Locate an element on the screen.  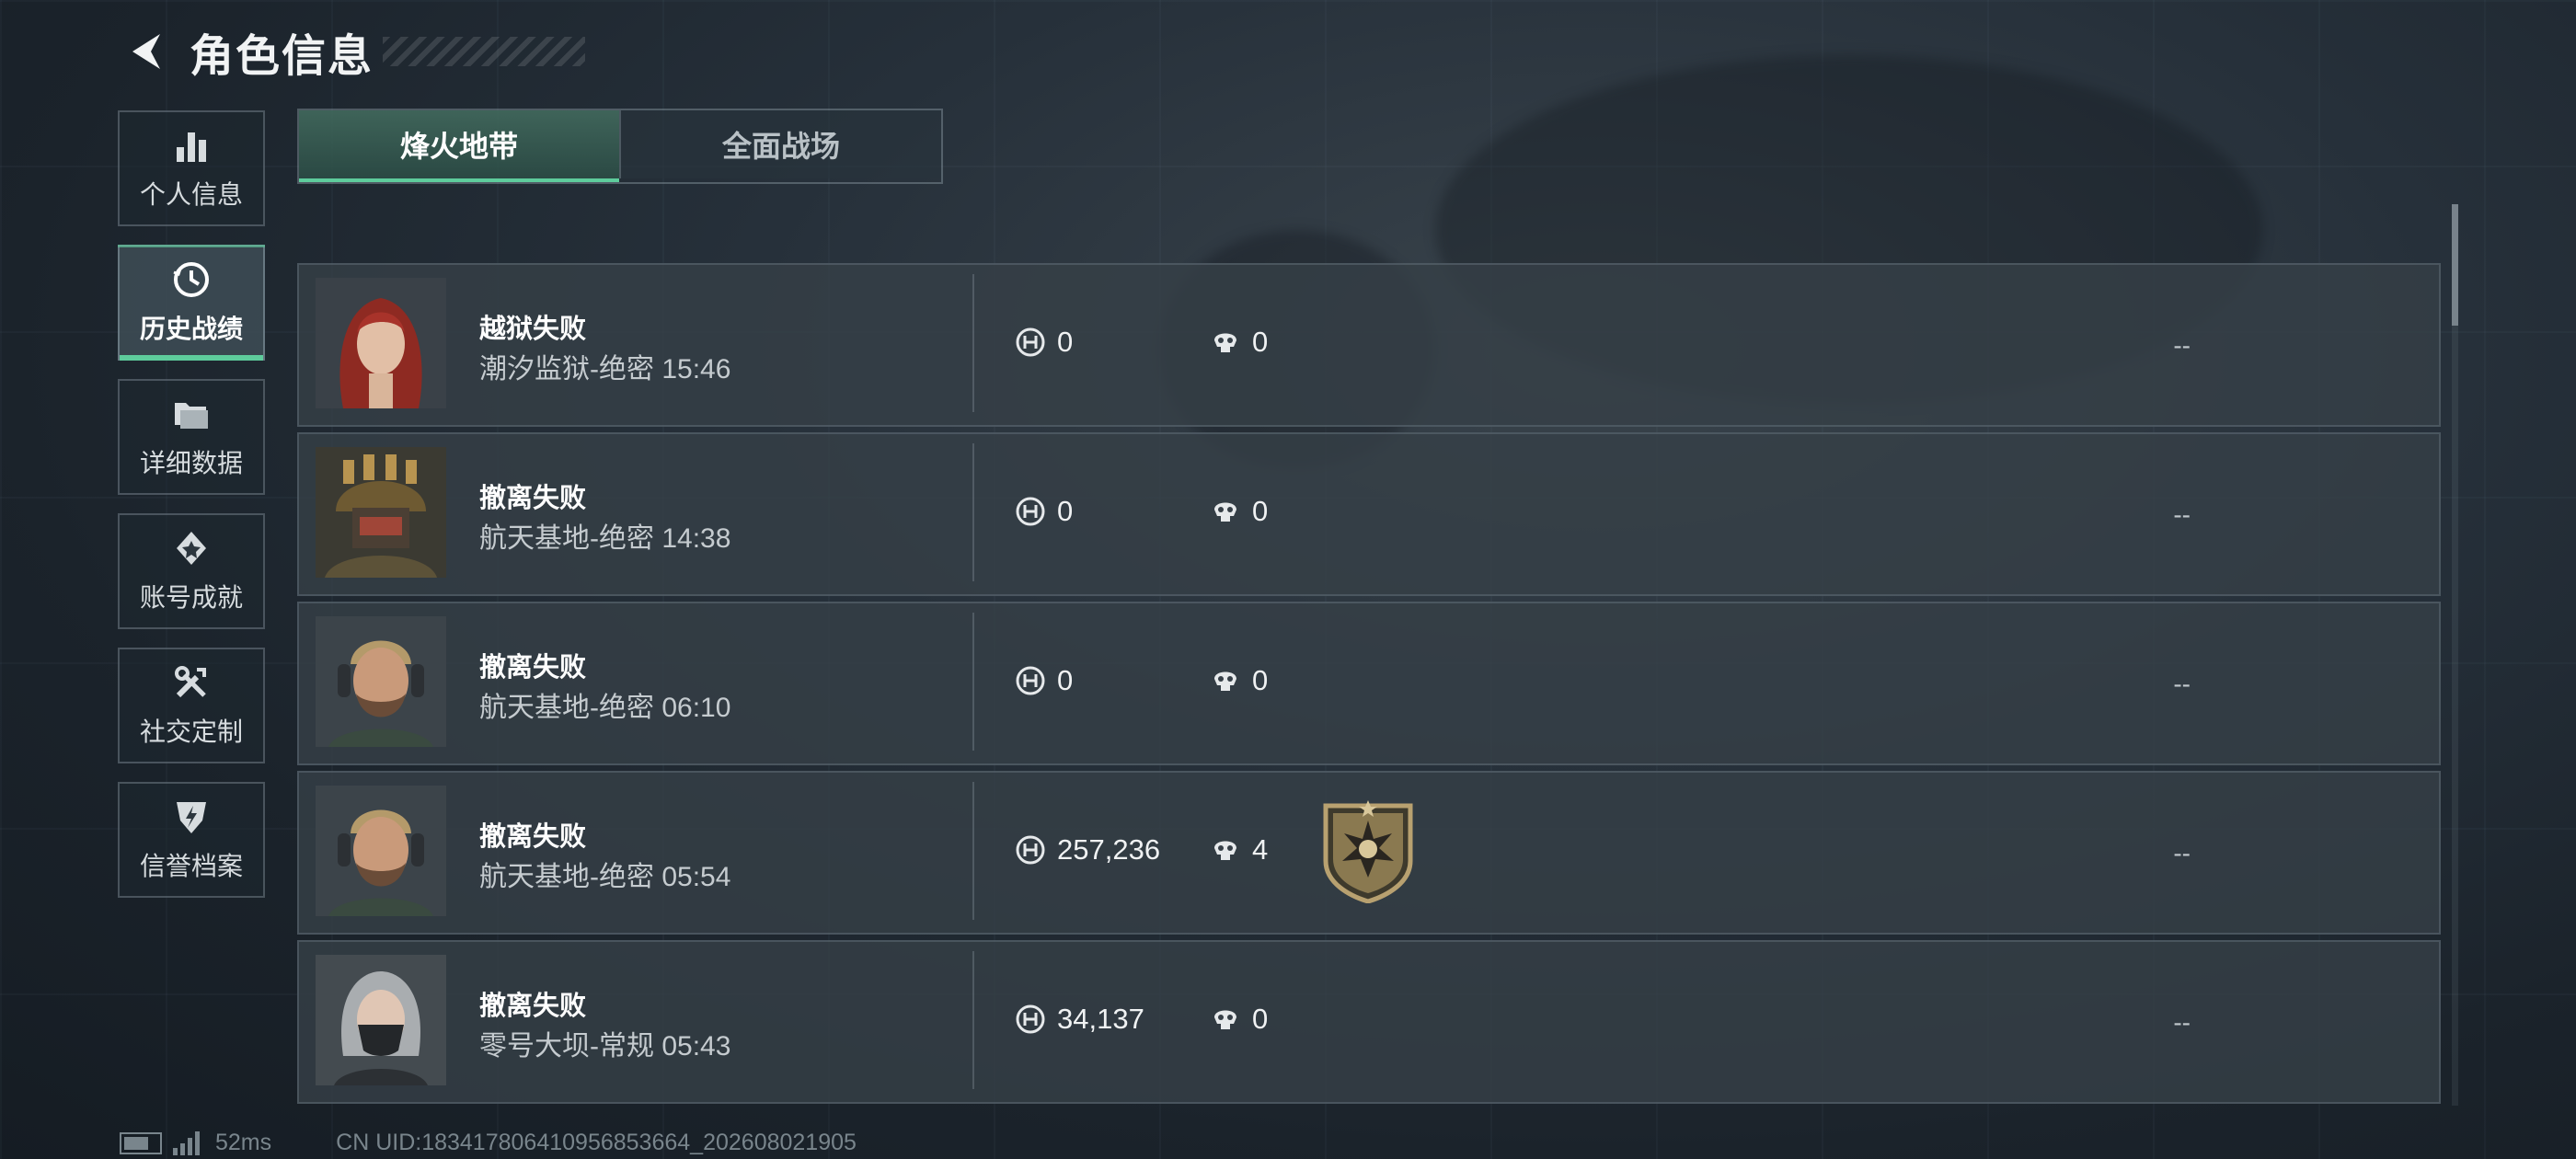
tools-icon is located at coordinates (190, 682).